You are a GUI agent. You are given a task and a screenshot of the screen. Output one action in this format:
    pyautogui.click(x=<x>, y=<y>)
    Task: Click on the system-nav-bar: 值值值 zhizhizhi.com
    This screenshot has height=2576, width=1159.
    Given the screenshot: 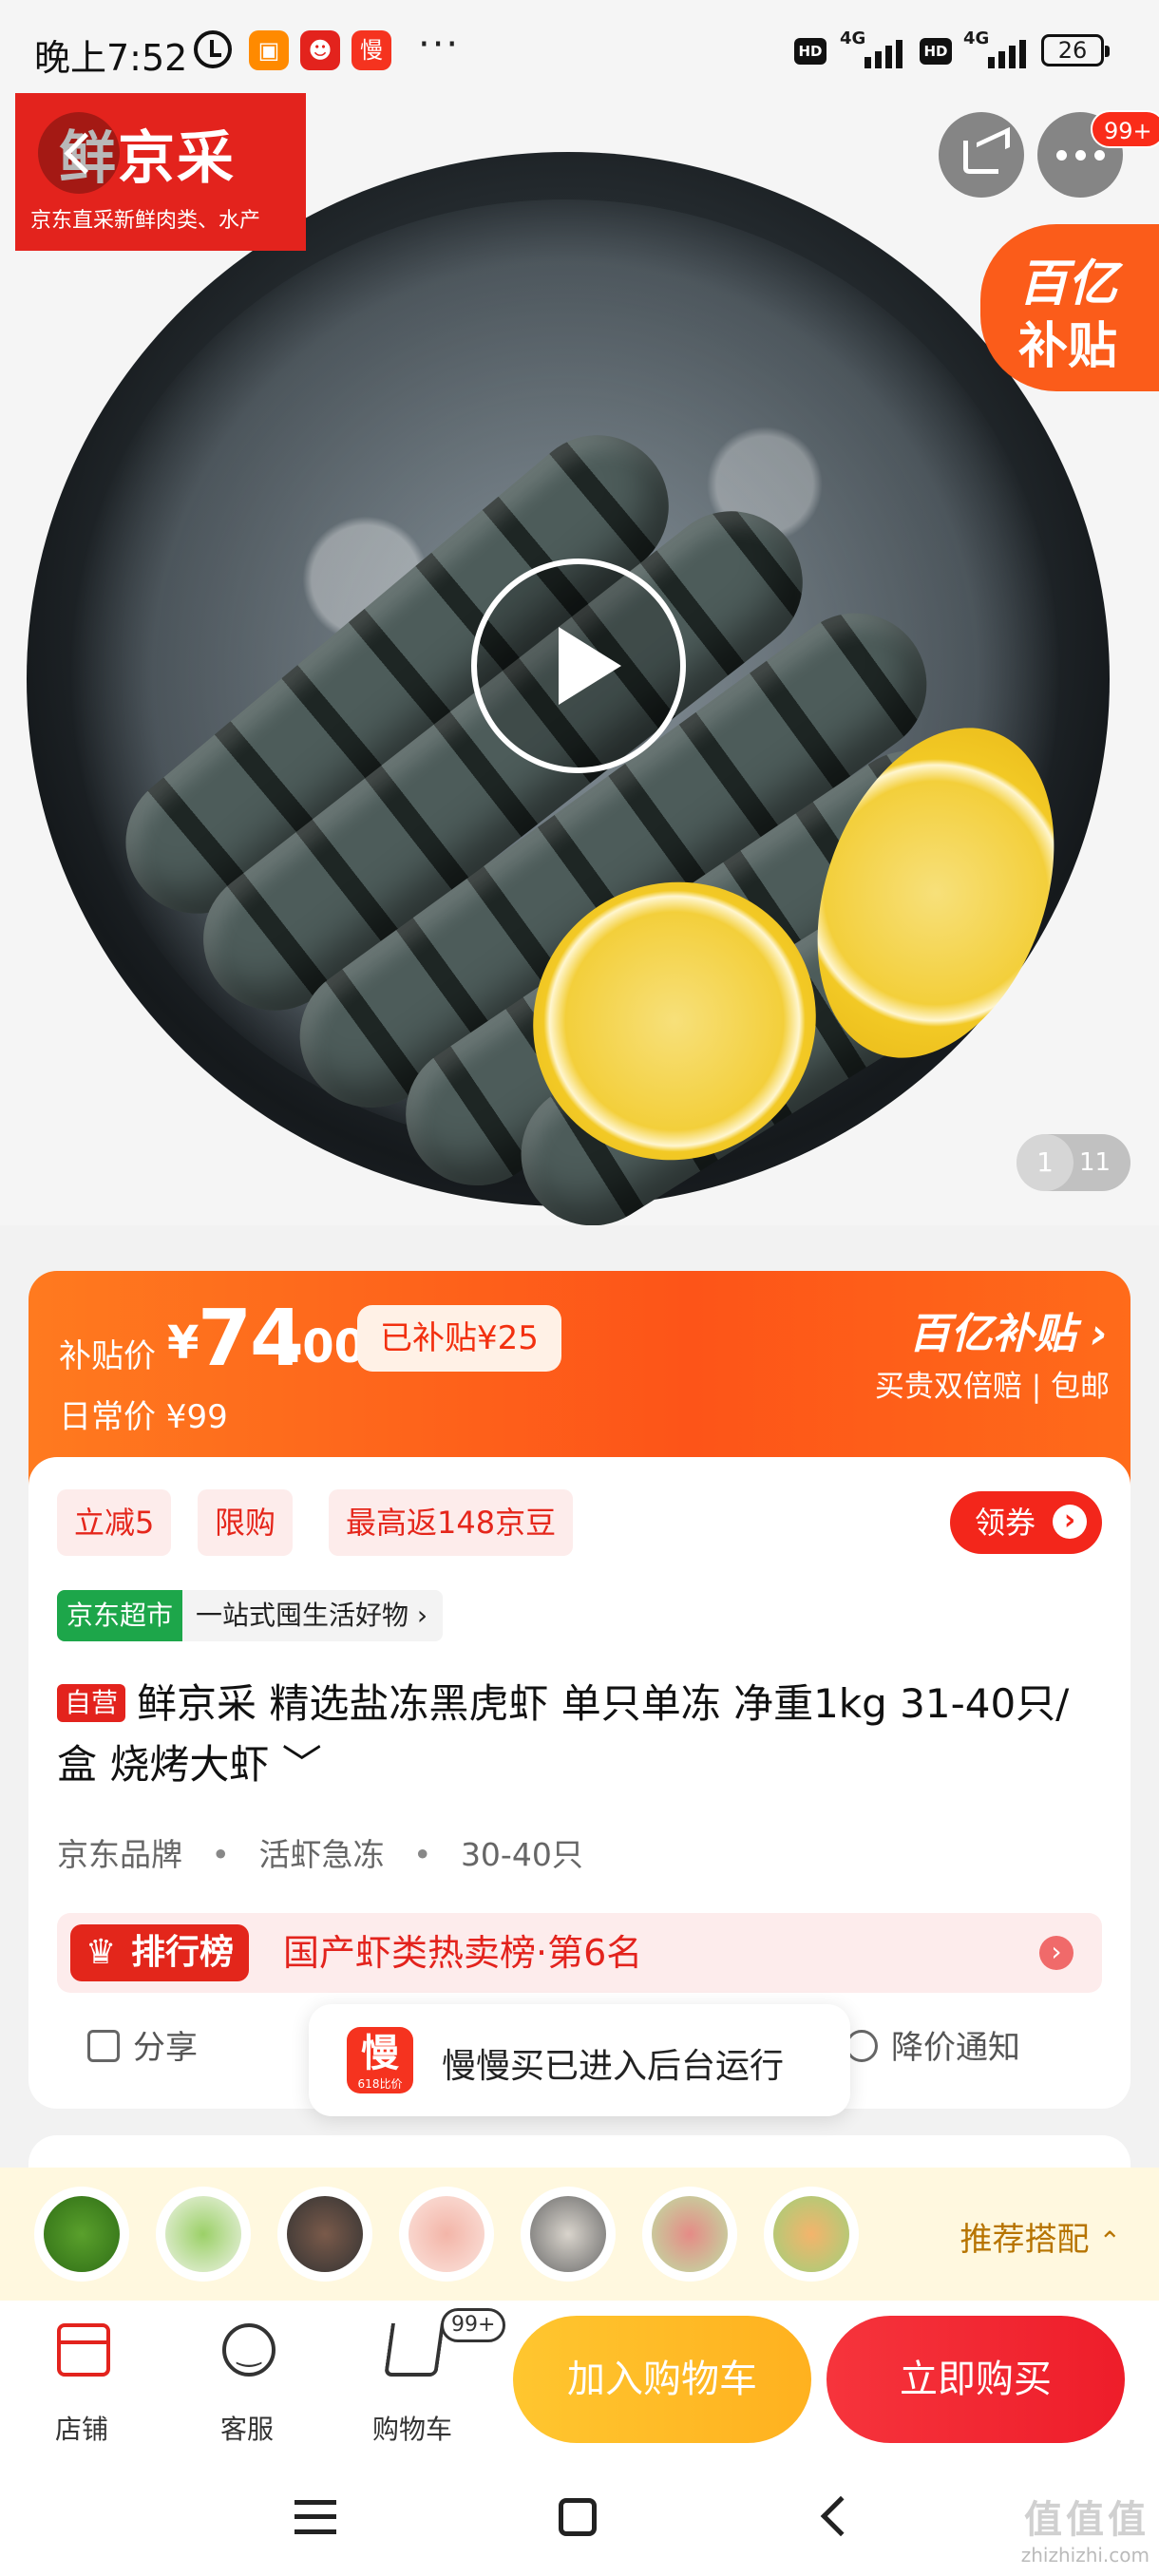 What is the action you would take?
    pyautogui.click(x=579, y=2519)
    